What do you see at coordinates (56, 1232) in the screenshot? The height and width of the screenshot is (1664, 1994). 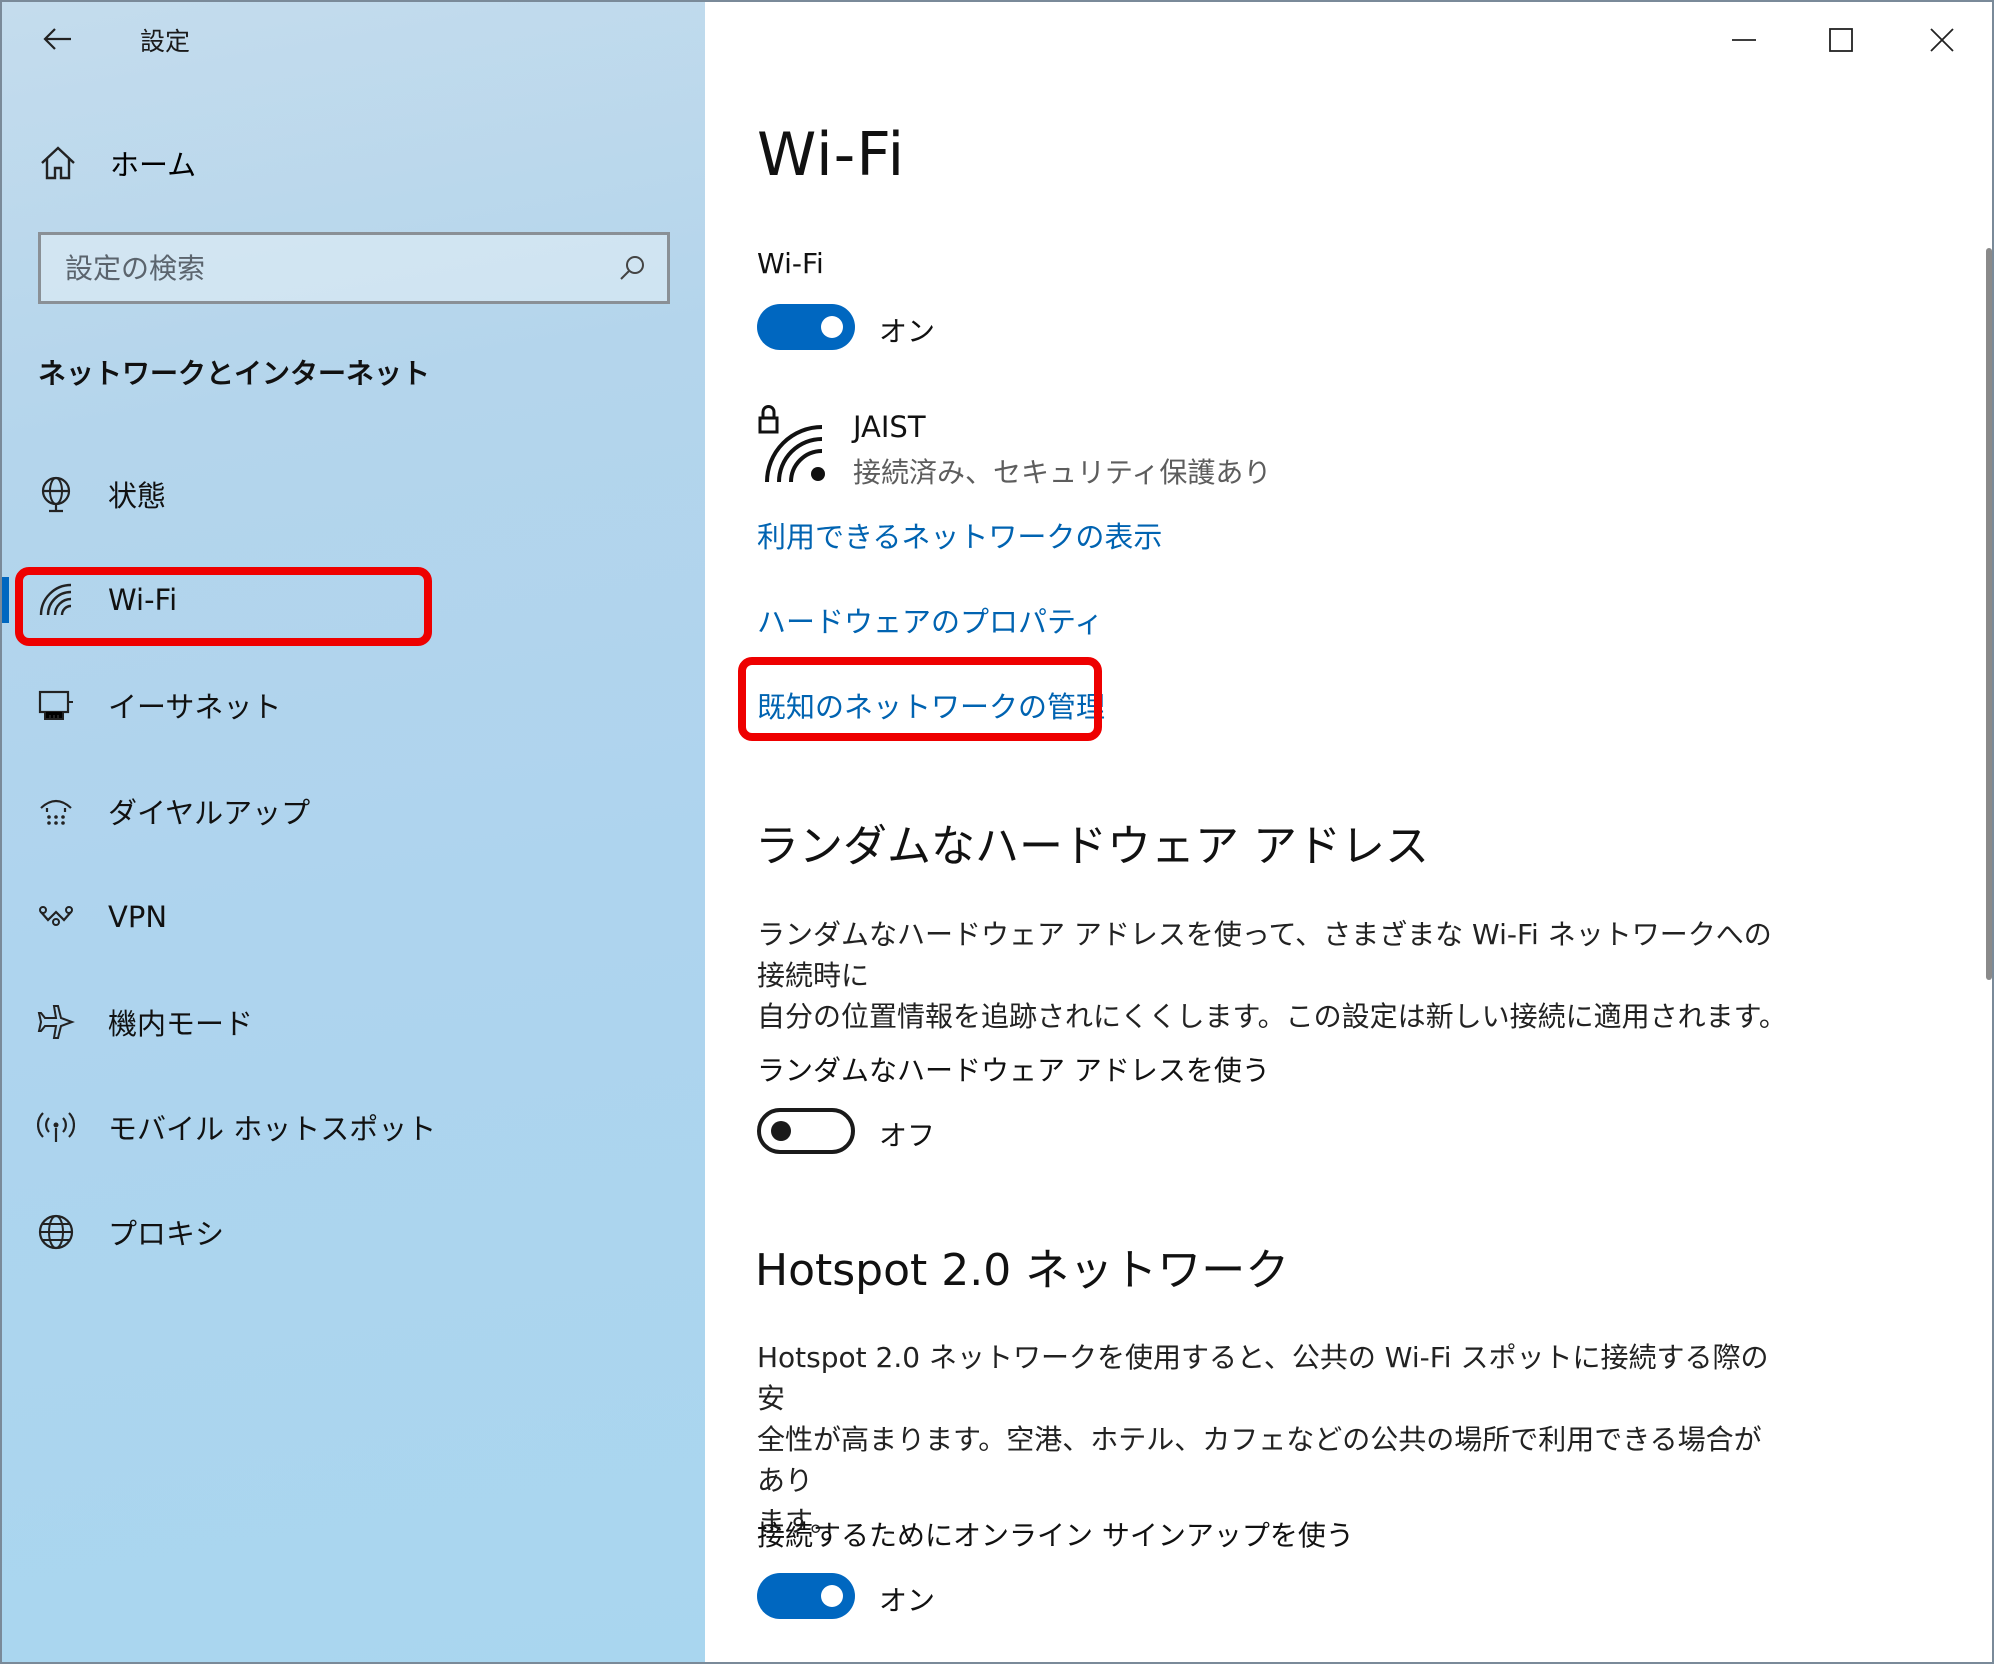 I see `globe-icon` at bounding box center [56, 1232].